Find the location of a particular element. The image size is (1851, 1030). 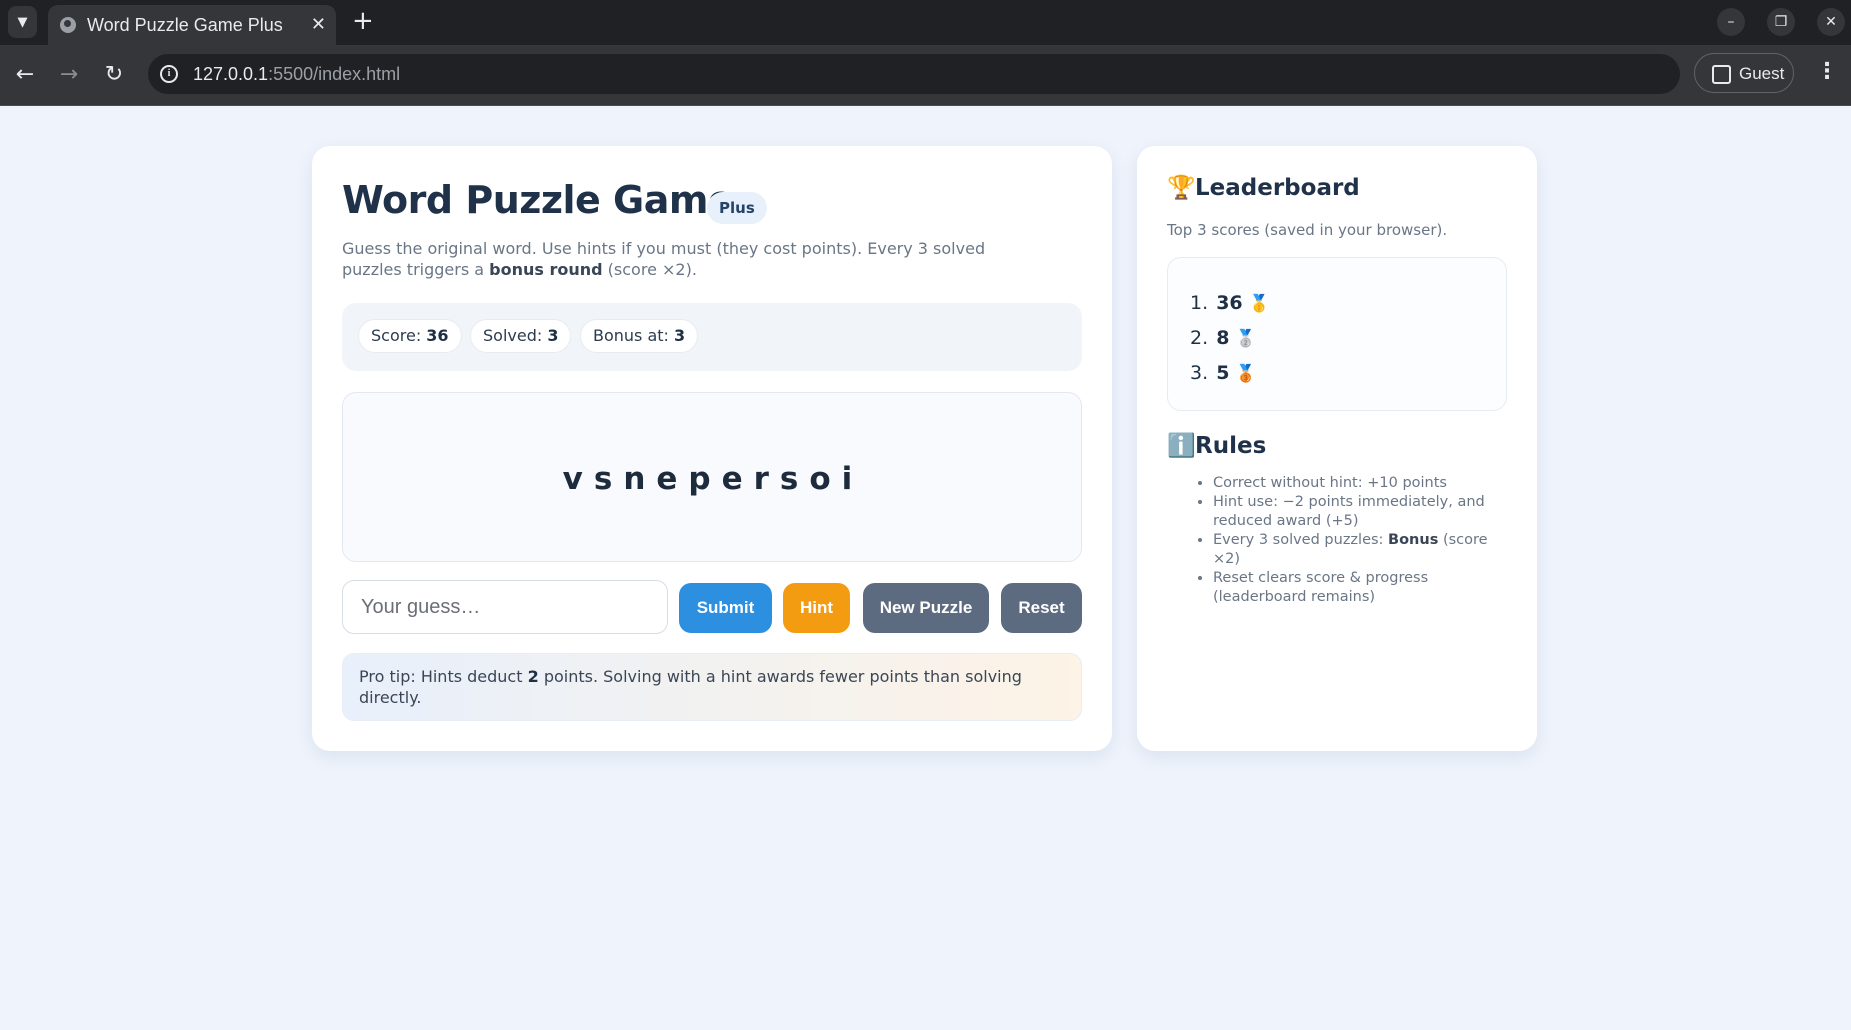

reload-icon: ↻ is located at coordinates (114, 74).